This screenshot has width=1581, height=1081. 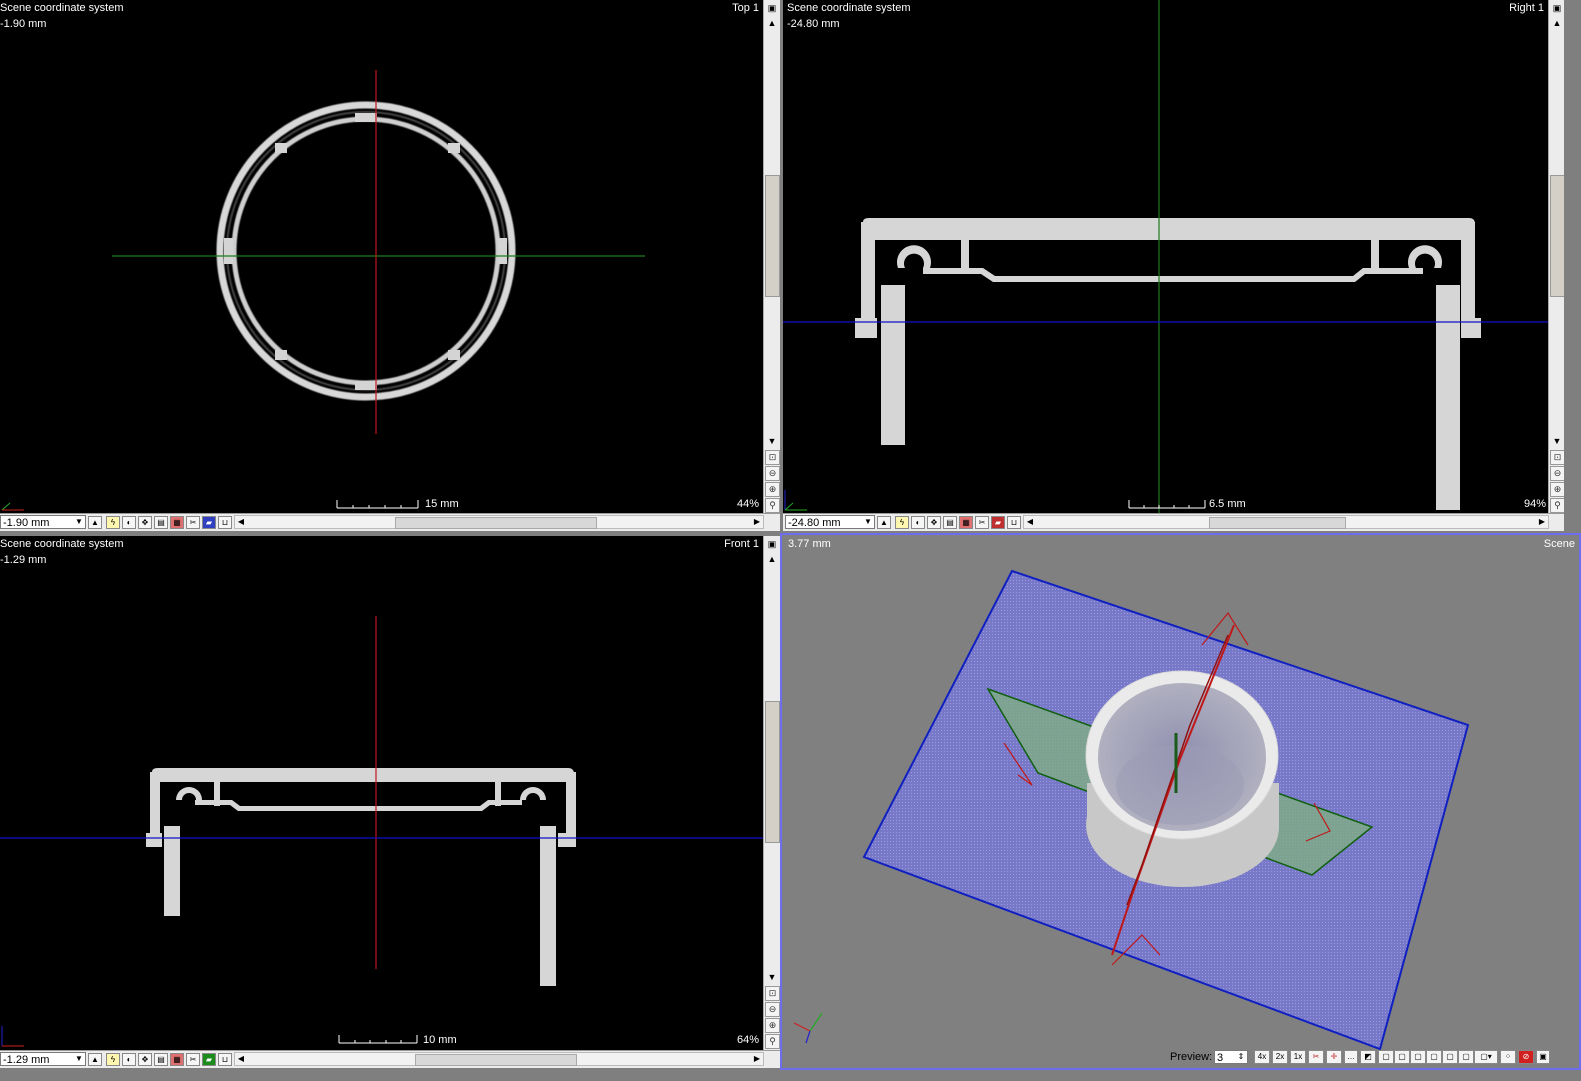 I want to click on front-hscroll-thumb, so click(x=496, y=1060).